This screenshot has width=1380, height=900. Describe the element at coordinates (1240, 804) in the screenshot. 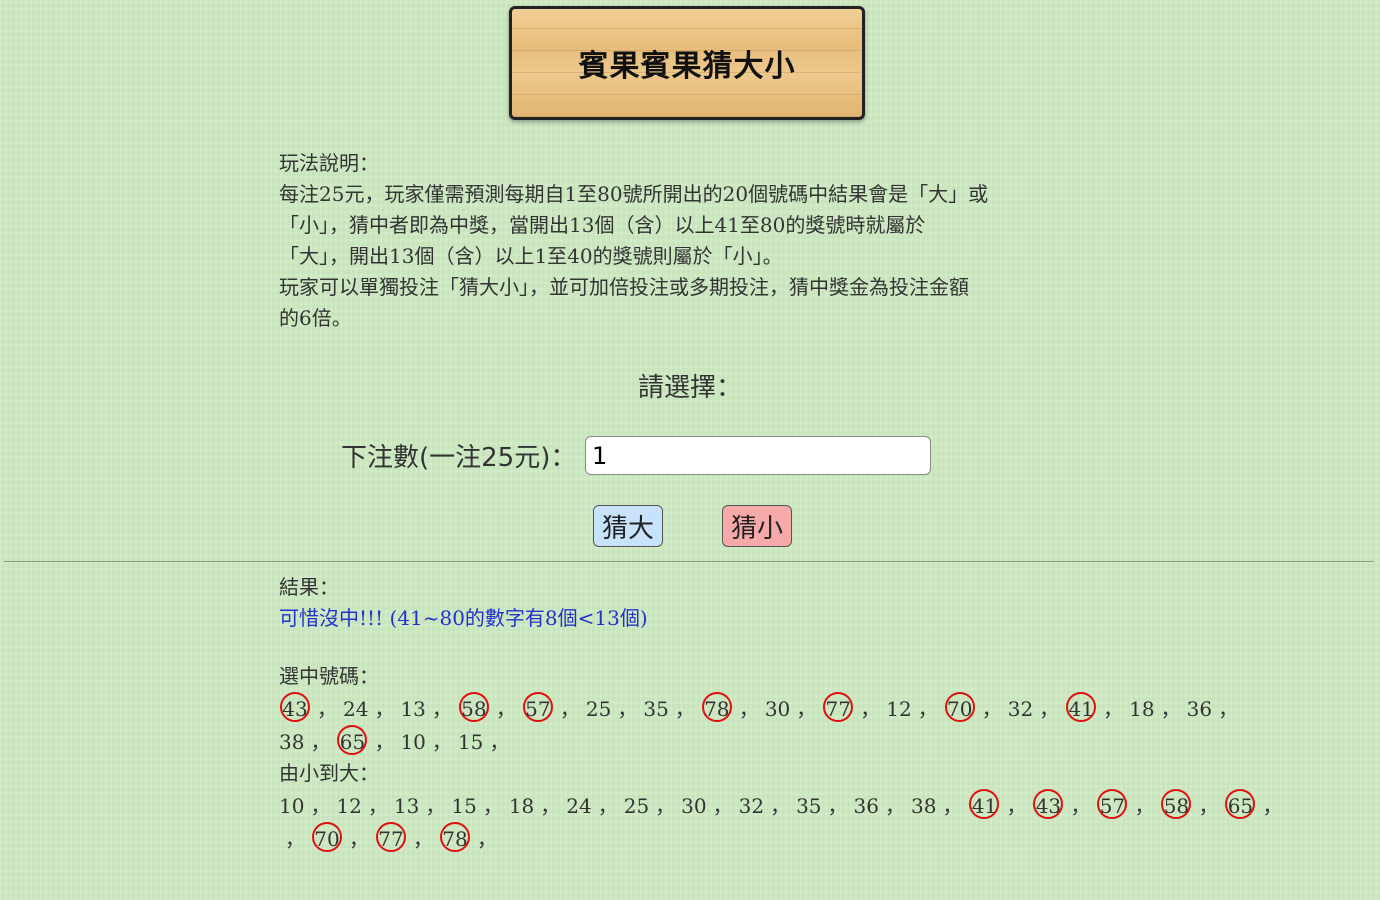

I see `big-number-circled: 65` at that location.